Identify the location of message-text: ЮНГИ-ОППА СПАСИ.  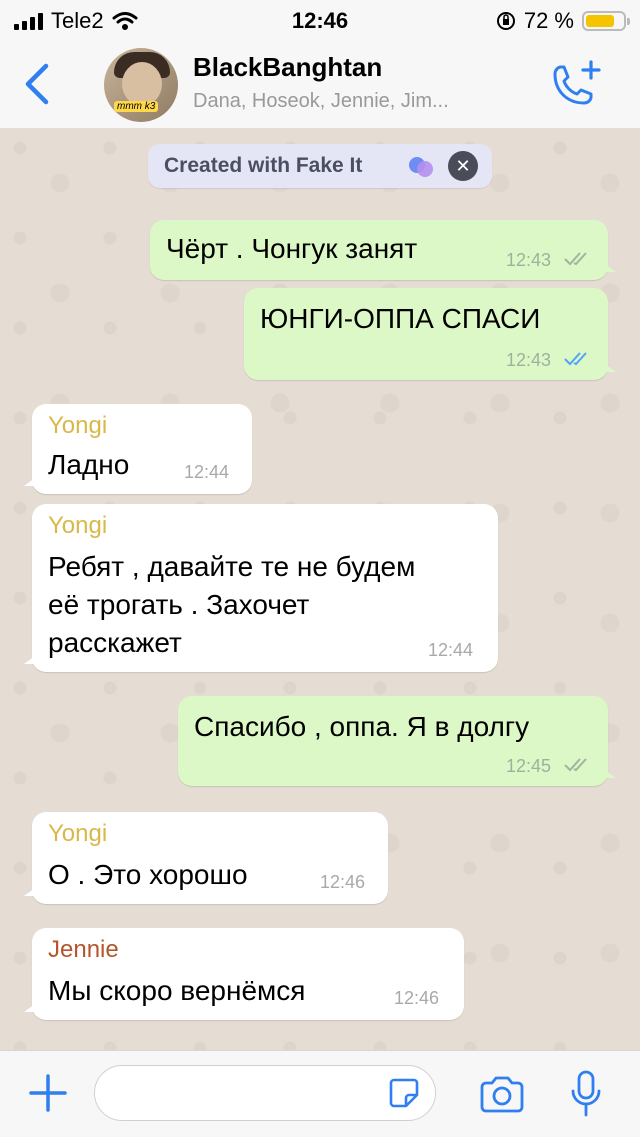
(400, 318).